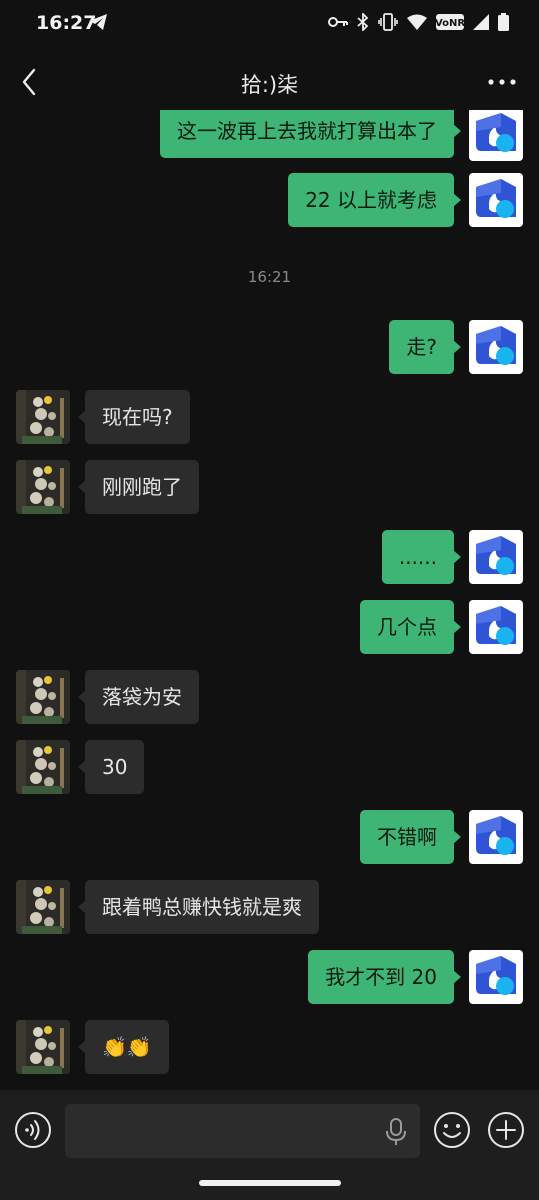  I want to click on chat-title: 拾:)柒, so click(269, 85).